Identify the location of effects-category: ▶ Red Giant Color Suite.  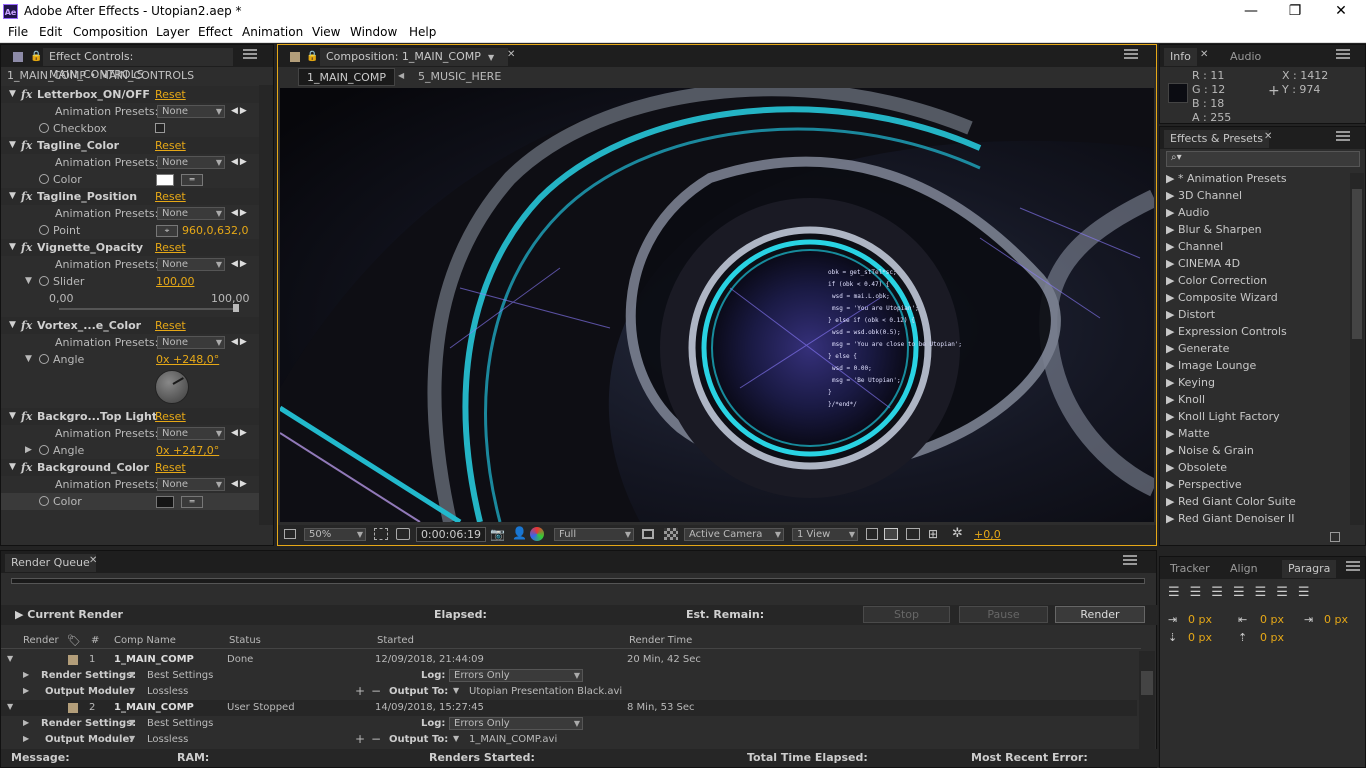
(1231, 501).